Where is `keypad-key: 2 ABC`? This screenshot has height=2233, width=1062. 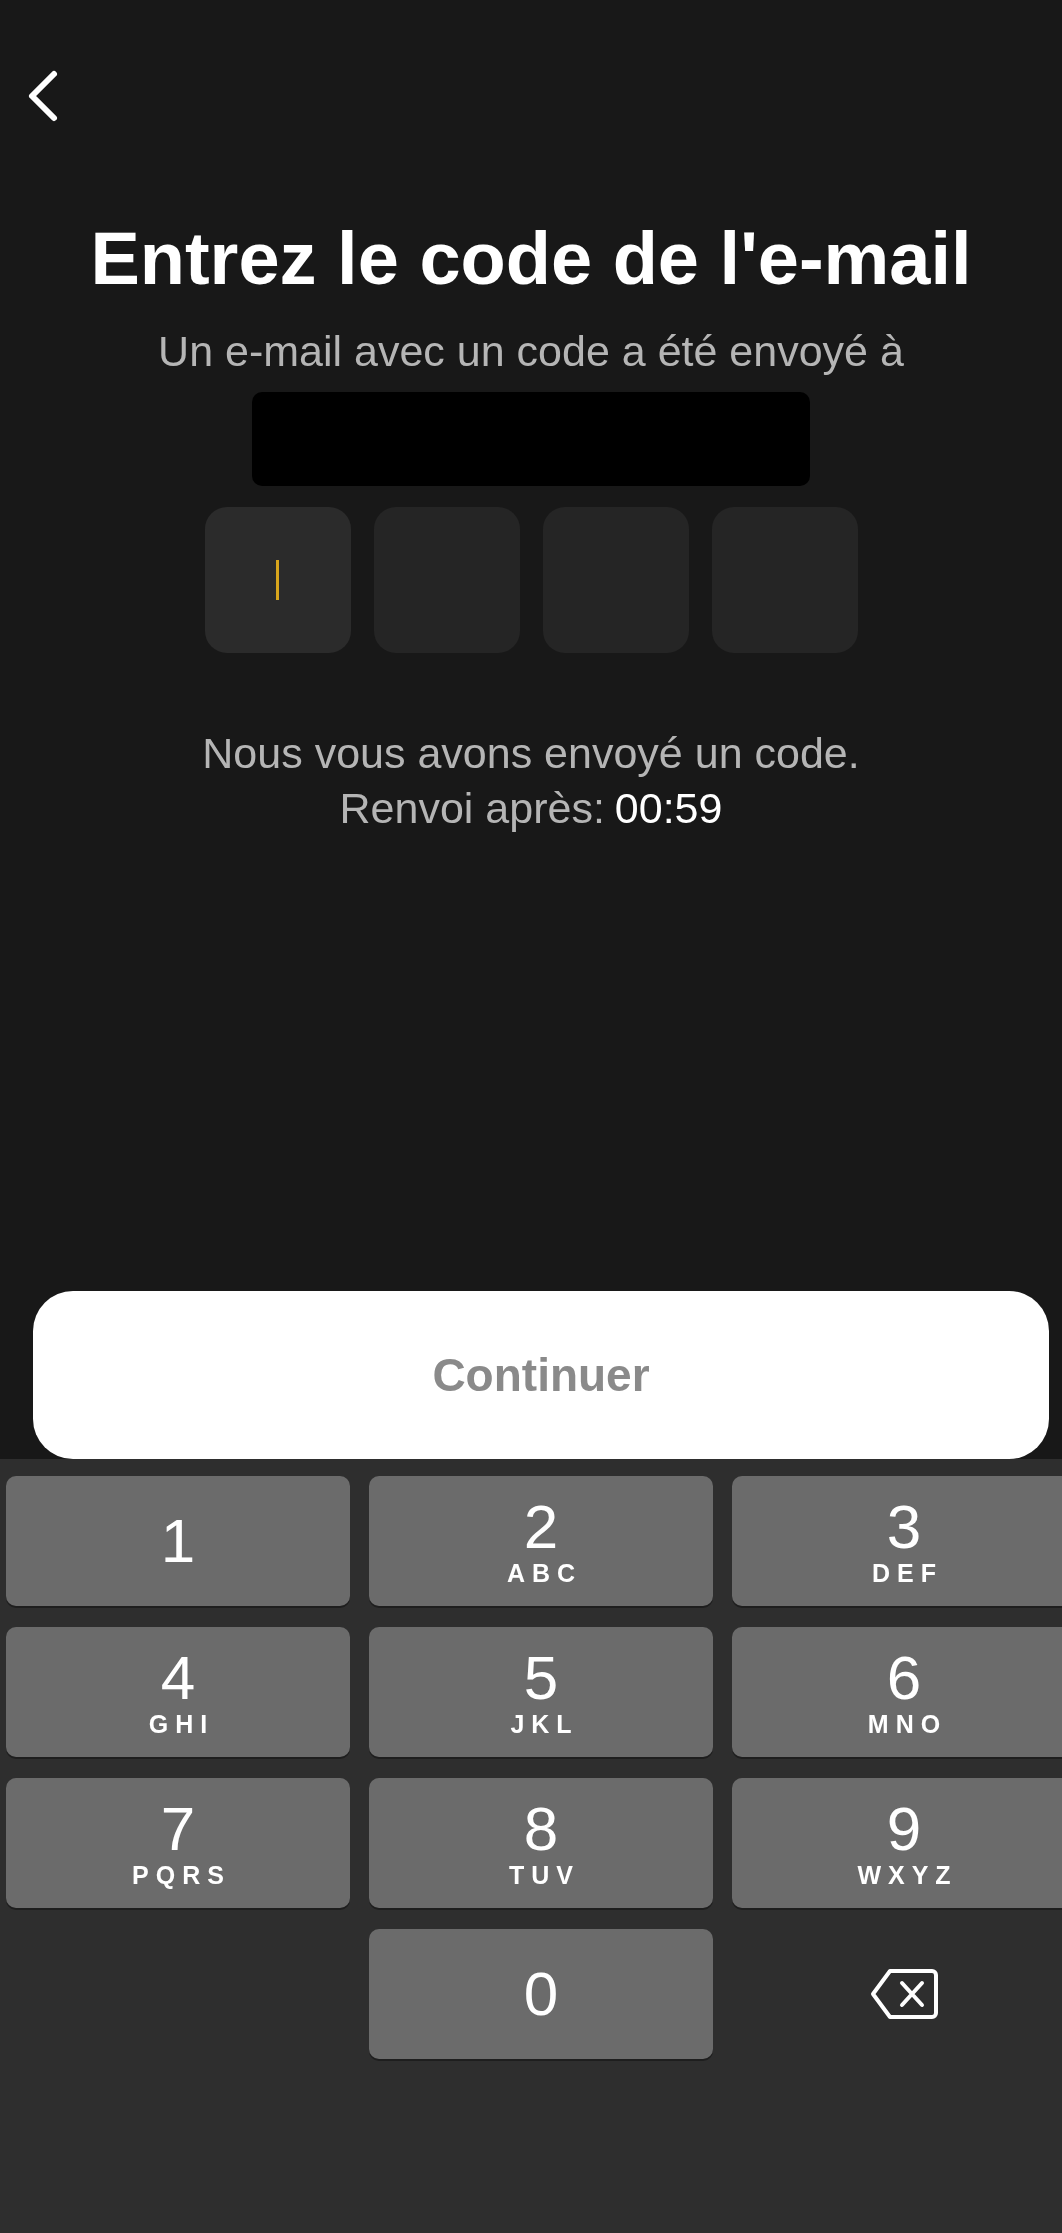 keypad-key: 2 ABC is located at coordinates (541, 1541).